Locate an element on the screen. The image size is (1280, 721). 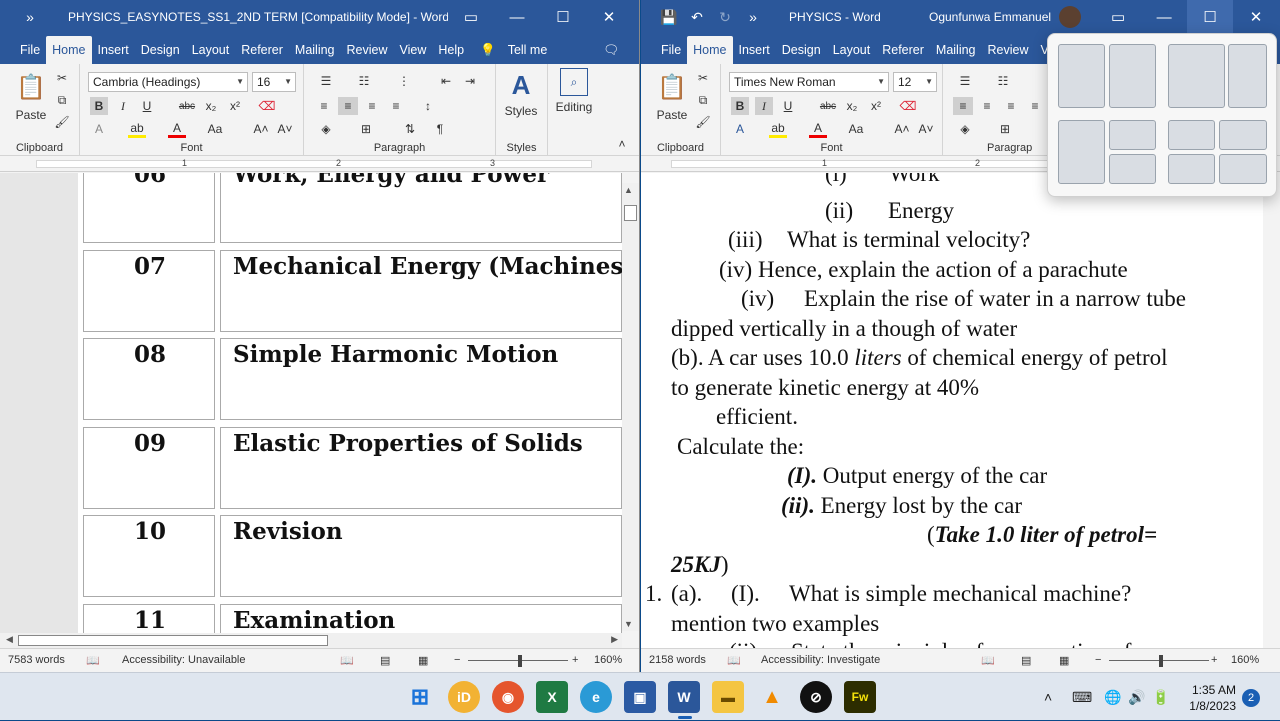
font-name-combo: Times New Roman ▼ is located at coordinates (809, 82).